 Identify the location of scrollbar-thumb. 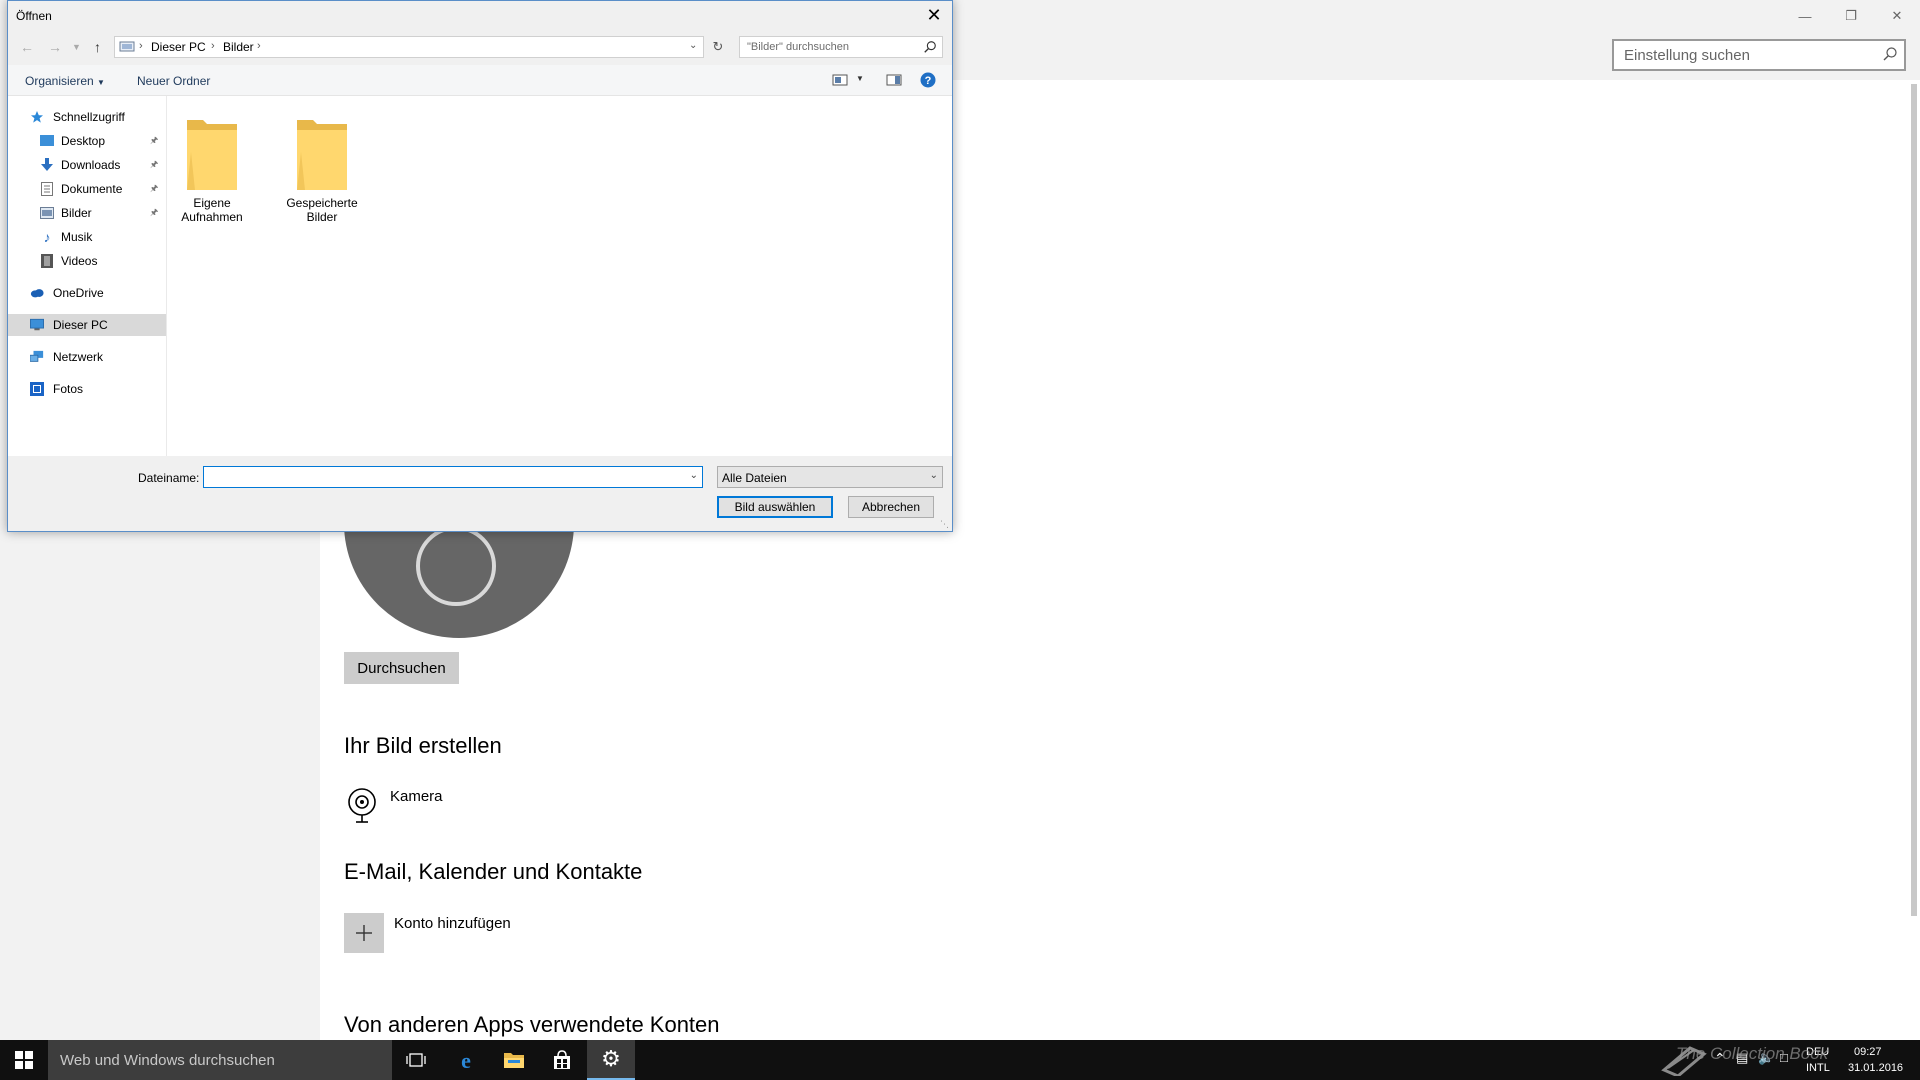
(1914, 500).